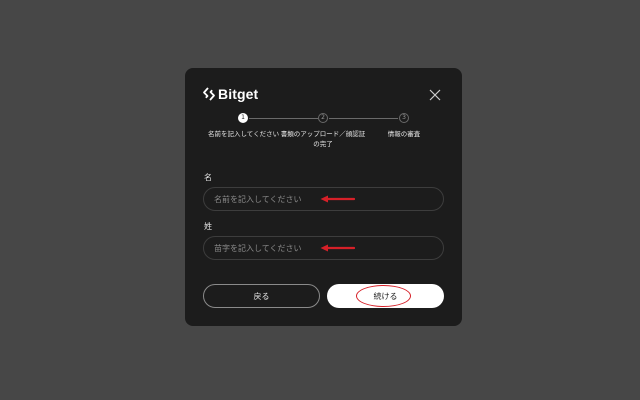 This screenshot has width=640, height=400. Describe the element at coordinates (323, 139) in the screenshot. I see `step-2-label: 書類のアップロード／顔認証 の完了` at that location.